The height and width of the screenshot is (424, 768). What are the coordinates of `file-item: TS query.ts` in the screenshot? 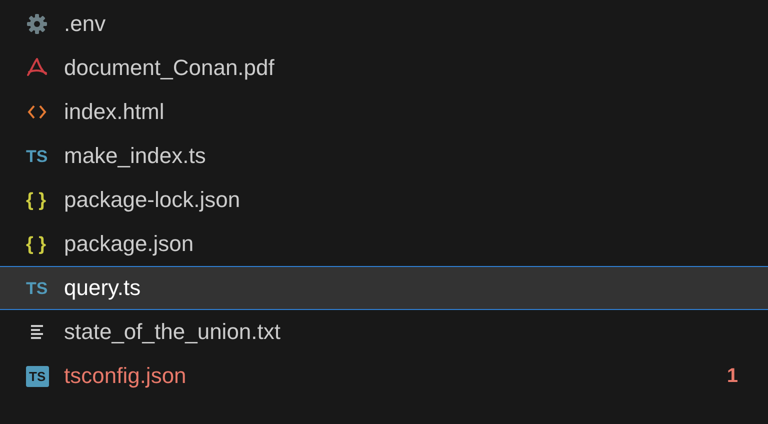 It's located at (384, 288).